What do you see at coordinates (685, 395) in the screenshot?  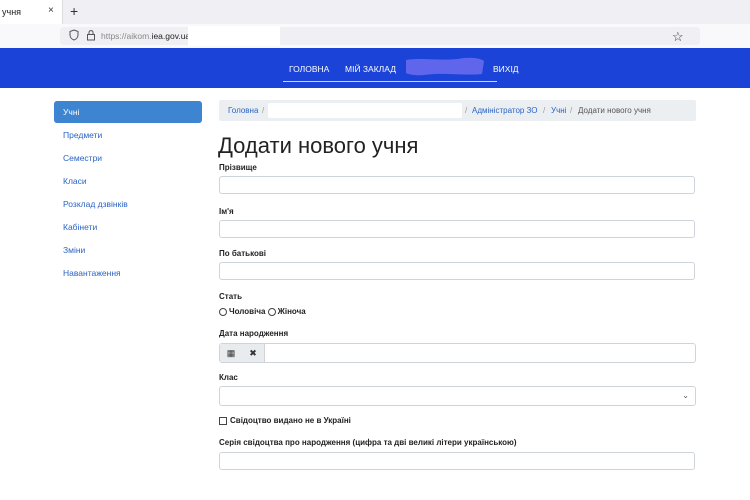 I see `chevron-down-icon: ⌄` at bounding box center [685, 395].